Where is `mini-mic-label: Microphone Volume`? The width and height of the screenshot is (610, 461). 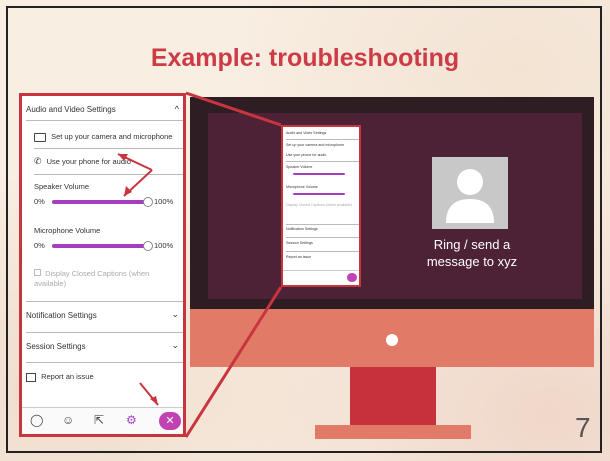 mini-mic-label: Microphone Volume is located at coordinates (302, 187).